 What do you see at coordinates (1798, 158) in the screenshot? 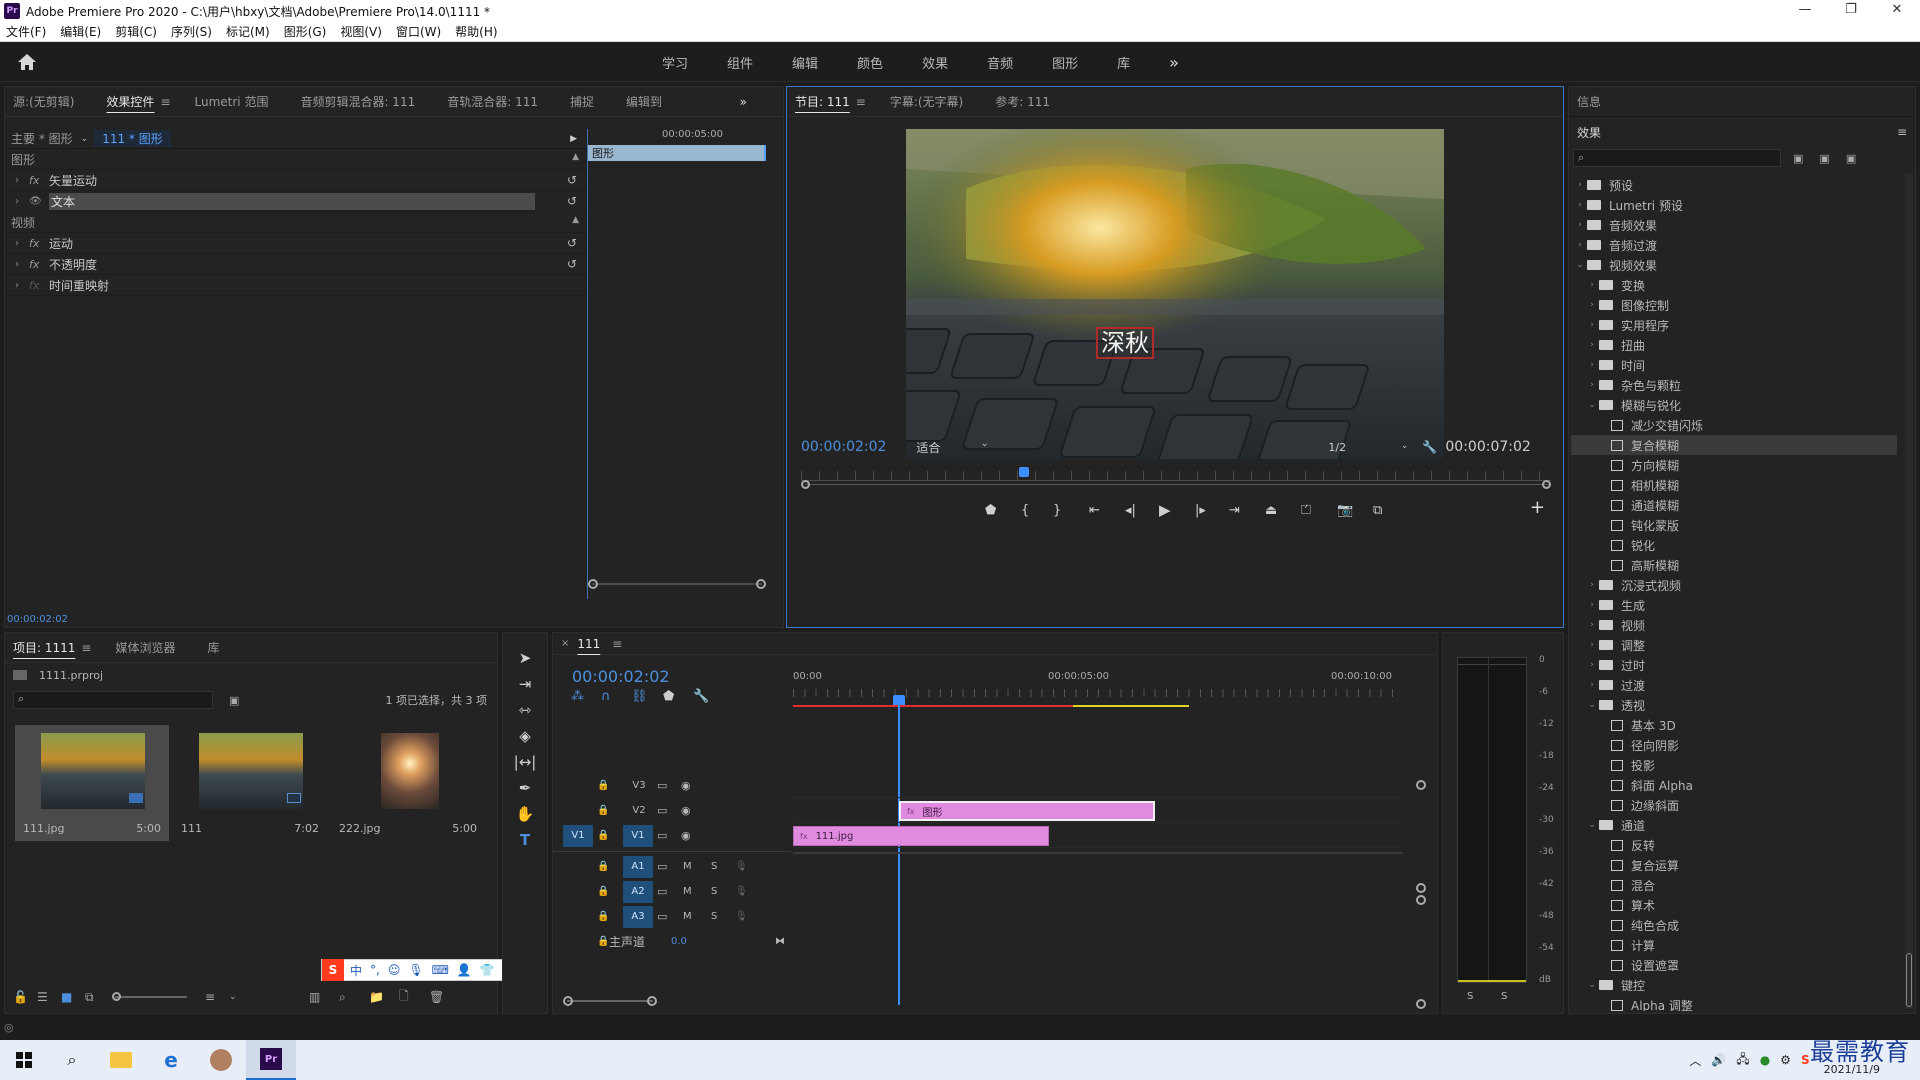
I see `accelerated-effects-icon: ▣` at bounding box center [1798, 158].